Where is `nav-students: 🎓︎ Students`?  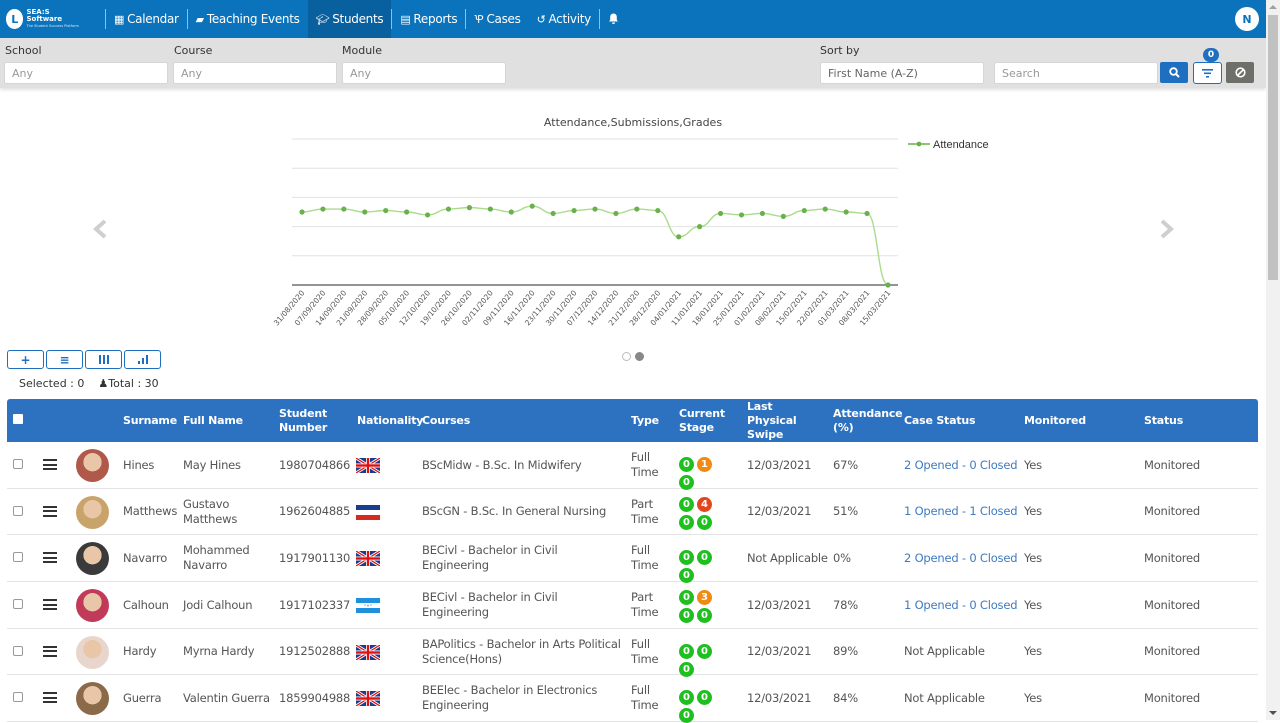 nav-students: 🎓︎ Students is located at coordinates (349, 19).